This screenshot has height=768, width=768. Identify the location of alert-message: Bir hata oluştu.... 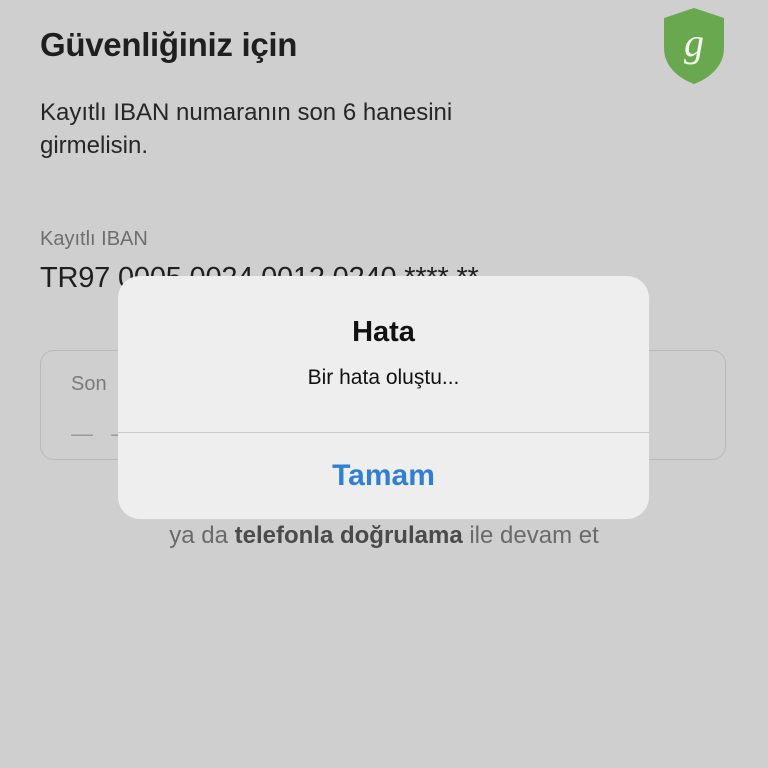
(383, 377).